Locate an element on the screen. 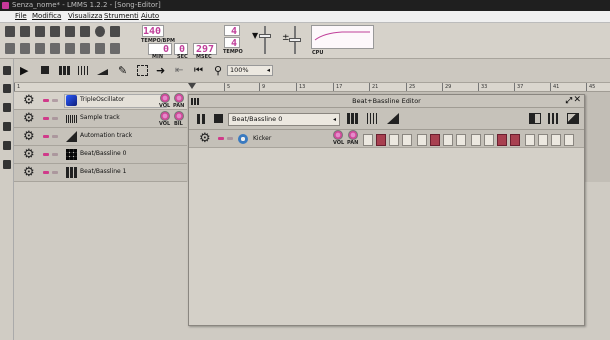 Image resolution: width=610 pixels, height=340 pixels. project-notes-icon is located at coordinates (100, 48).